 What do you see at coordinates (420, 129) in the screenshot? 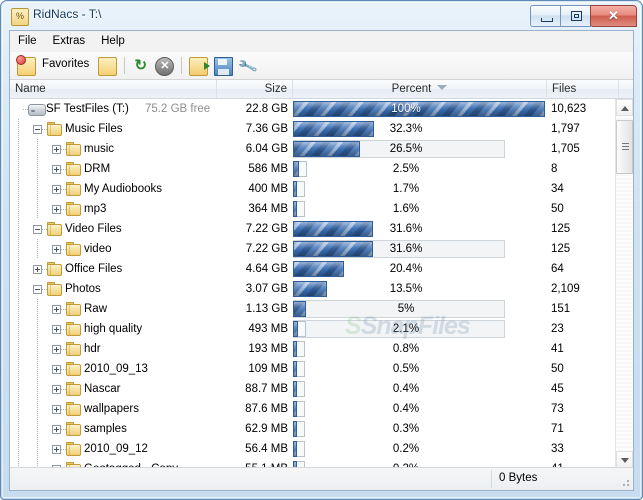
I see `row-percent-cell: 32.3%` at bounding box center [420, 129].